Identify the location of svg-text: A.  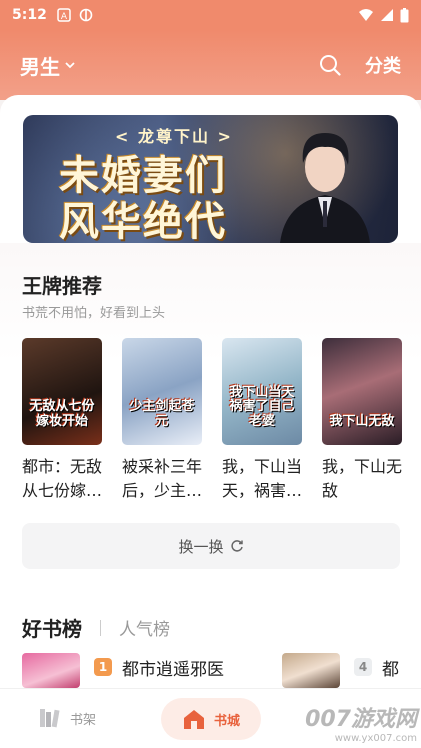
(64, 17).